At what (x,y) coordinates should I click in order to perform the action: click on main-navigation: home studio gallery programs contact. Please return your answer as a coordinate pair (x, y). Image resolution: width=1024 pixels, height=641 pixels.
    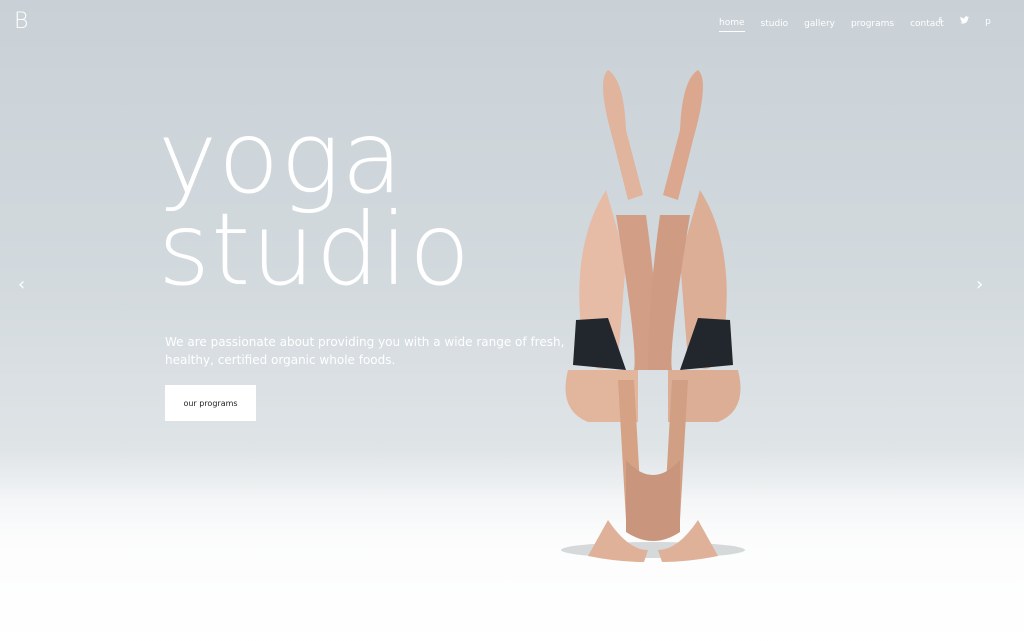
    Looking at the image, I should click on (831, 24).